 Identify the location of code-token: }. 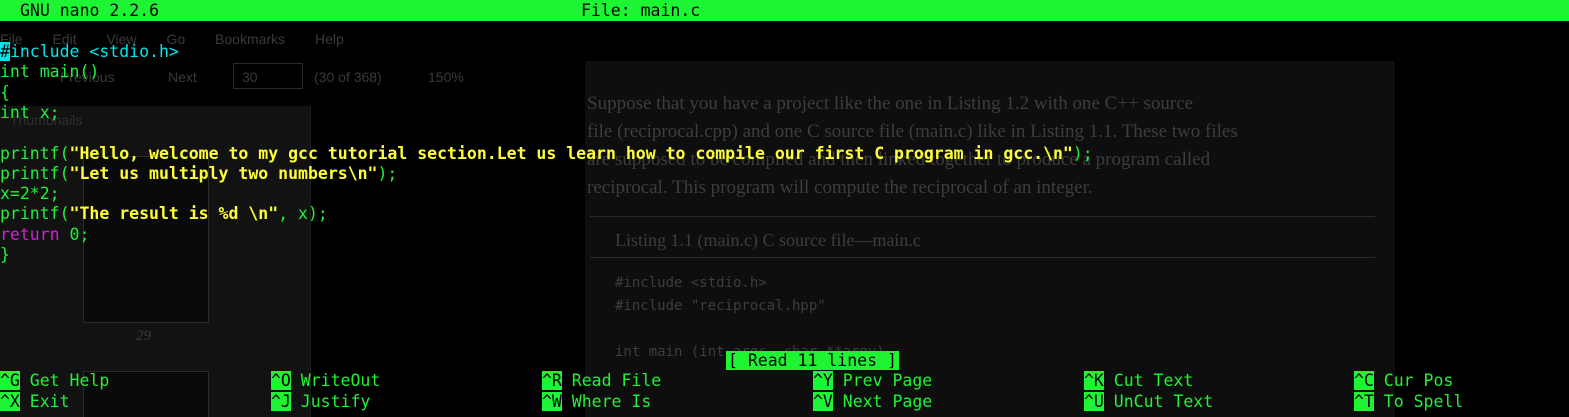
(5, 254).